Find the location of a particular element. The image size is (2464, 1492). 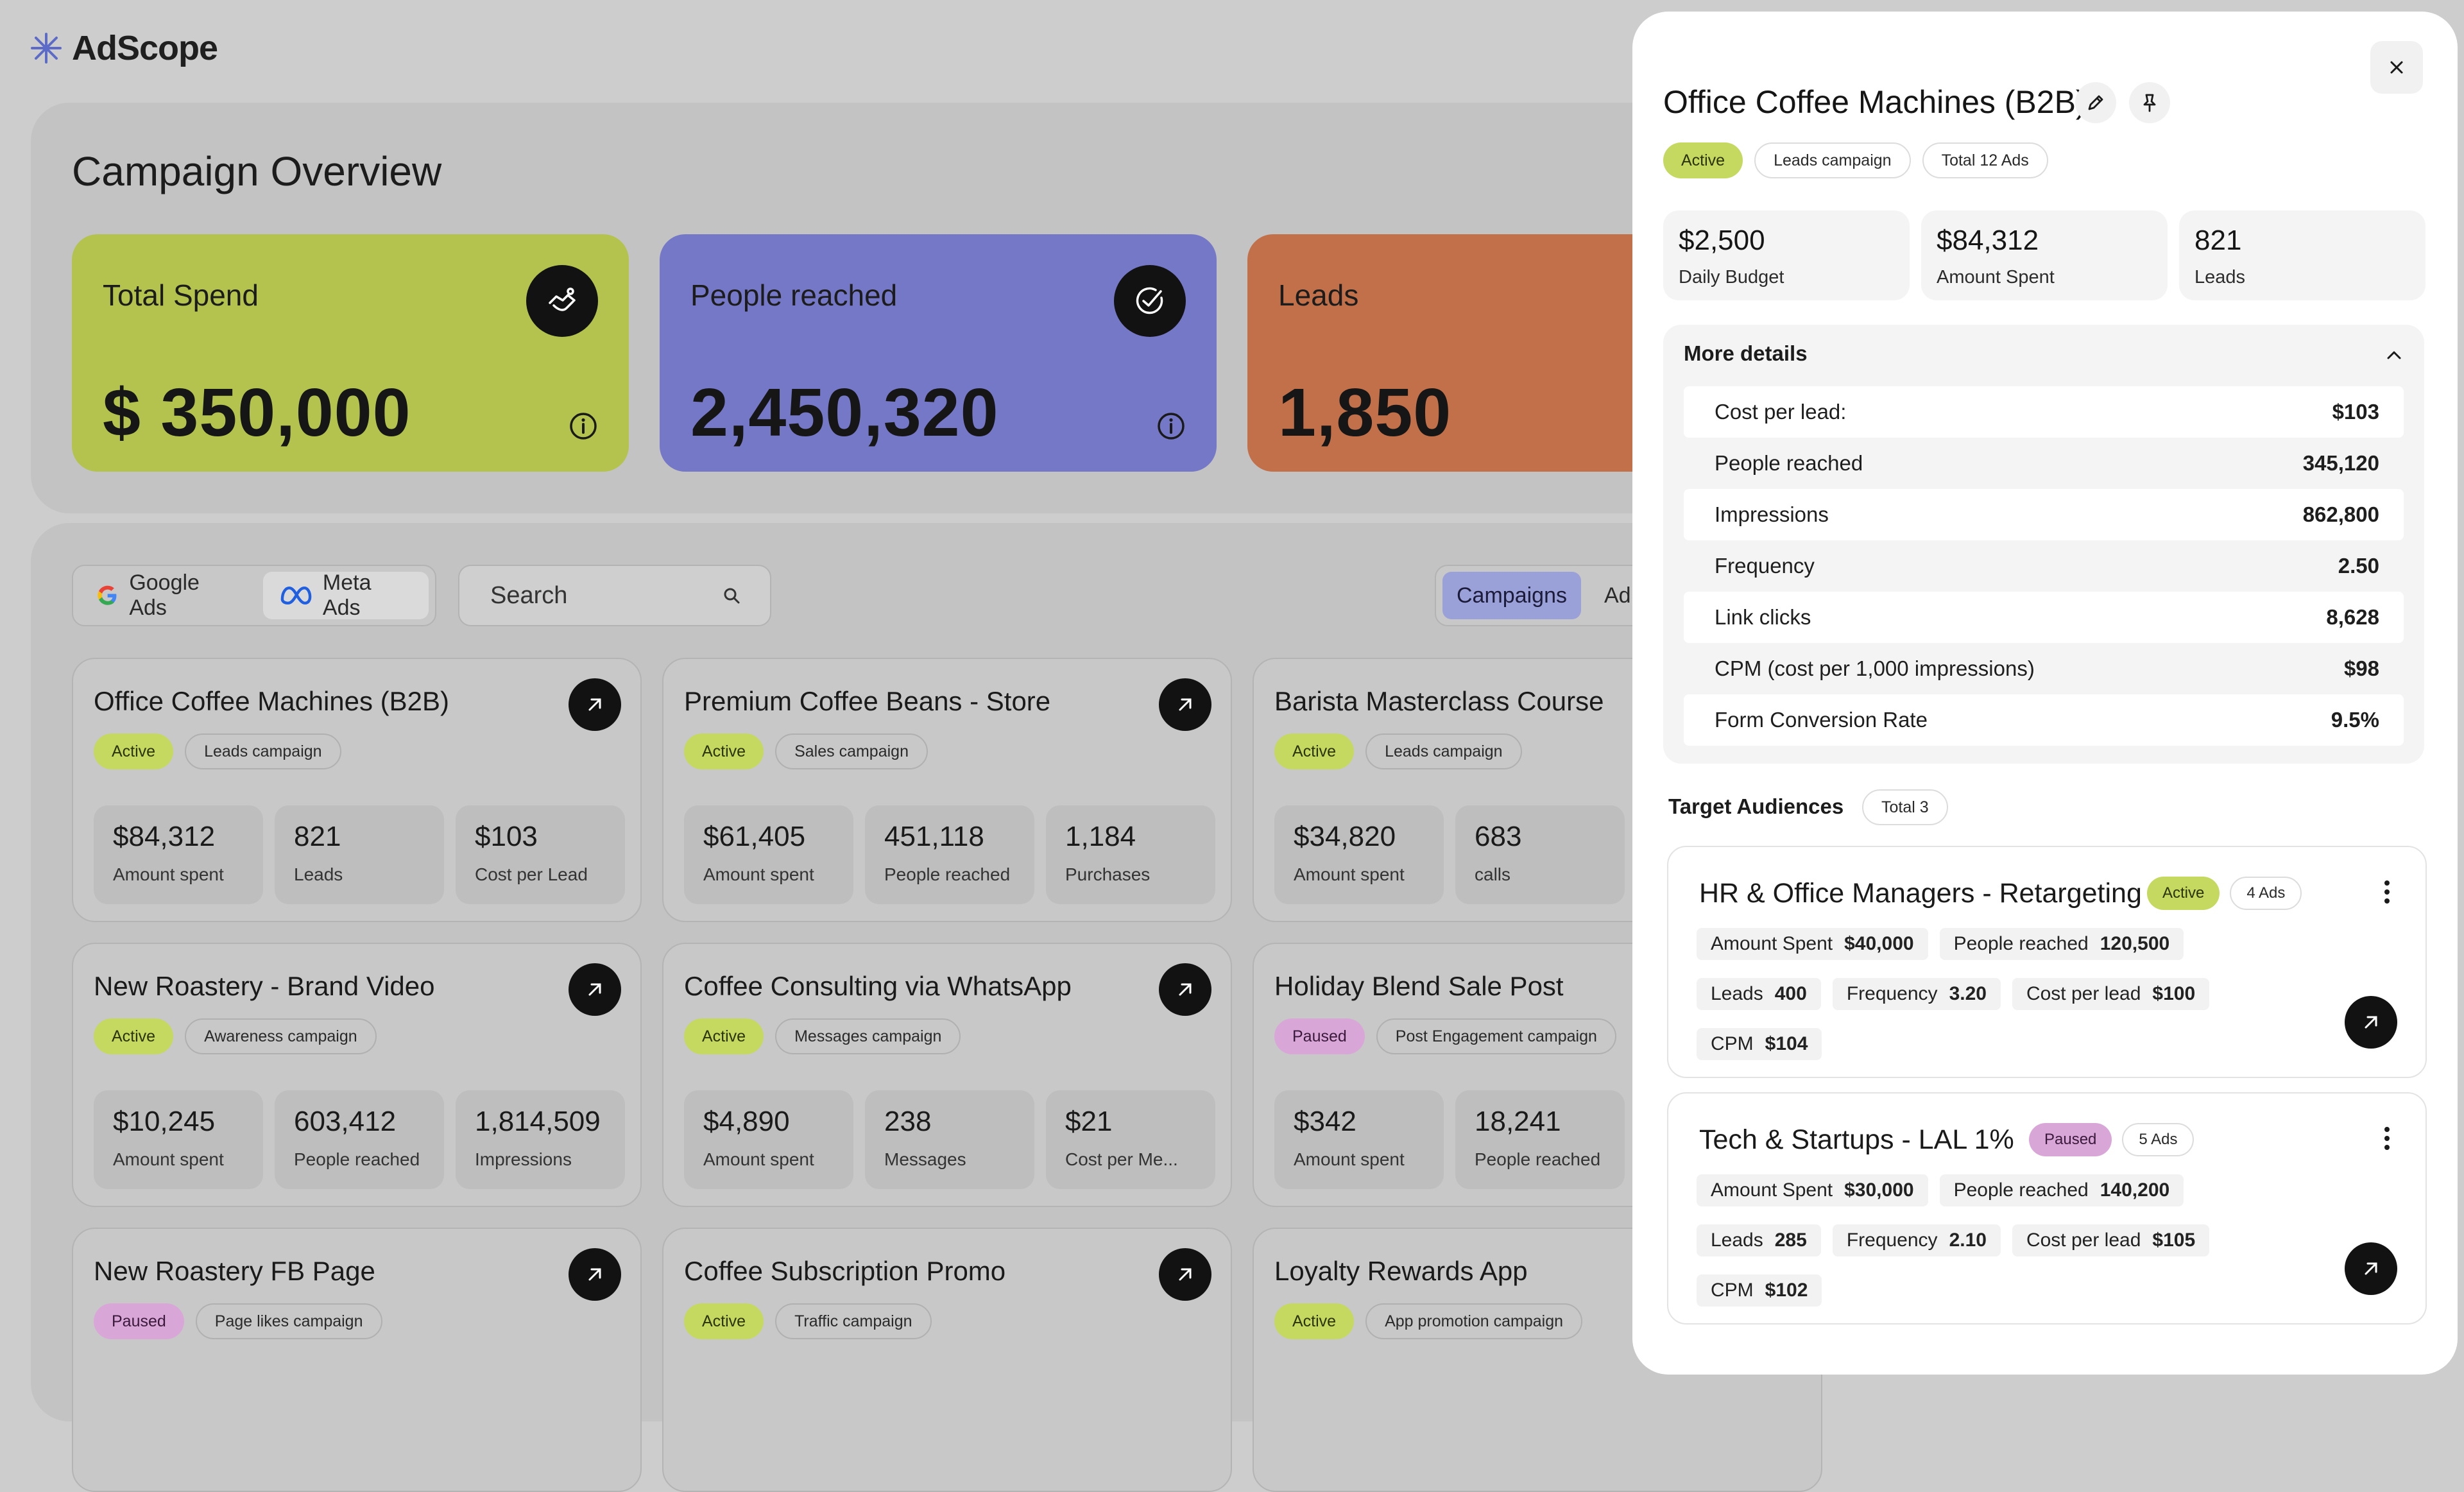

audience-metric-chip: People reached 120,500 is located at coordinates (2062, 944).